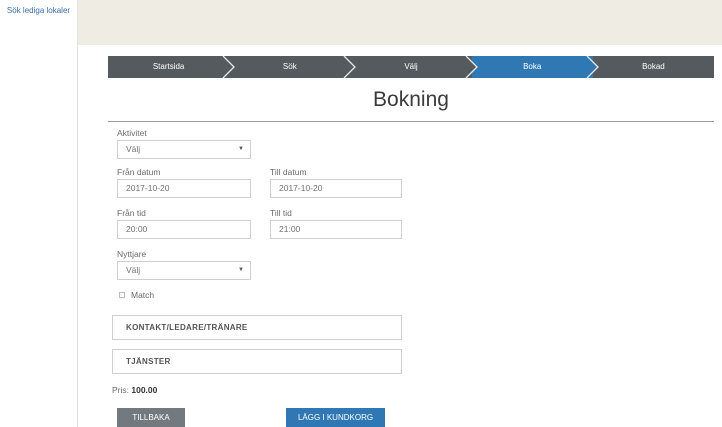 This screenshot has height=427, width=722. What do you see at coordinates (184, 149) in the screenshot?
I see `activity-select: Välj ▼` at bounding box center [184, 149].